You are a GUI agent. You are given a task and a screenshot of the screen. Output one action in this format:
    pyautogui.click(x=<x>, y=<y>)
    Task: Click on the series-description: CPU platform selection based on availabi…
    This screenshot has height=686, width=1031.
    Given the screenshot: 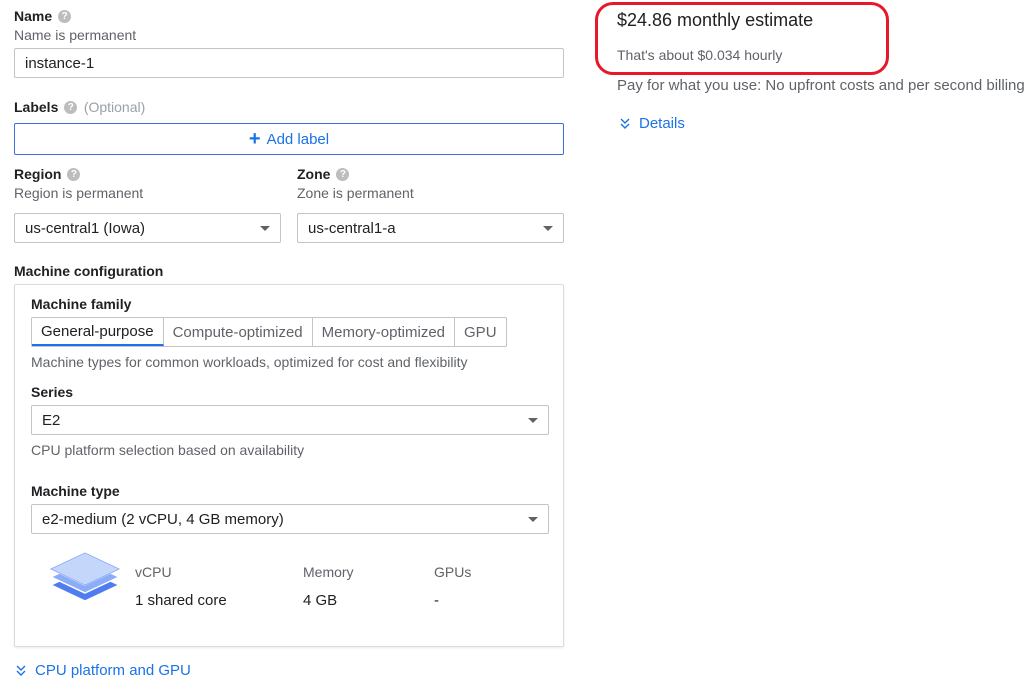 What is the action you would take?
    pyautogui.click(x=168, y=450)
    